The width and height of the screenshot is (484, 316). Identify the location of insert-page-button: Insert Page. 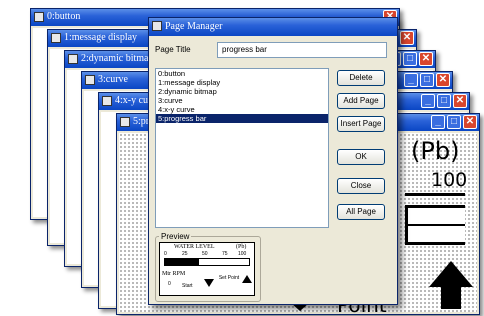
(361, 124).